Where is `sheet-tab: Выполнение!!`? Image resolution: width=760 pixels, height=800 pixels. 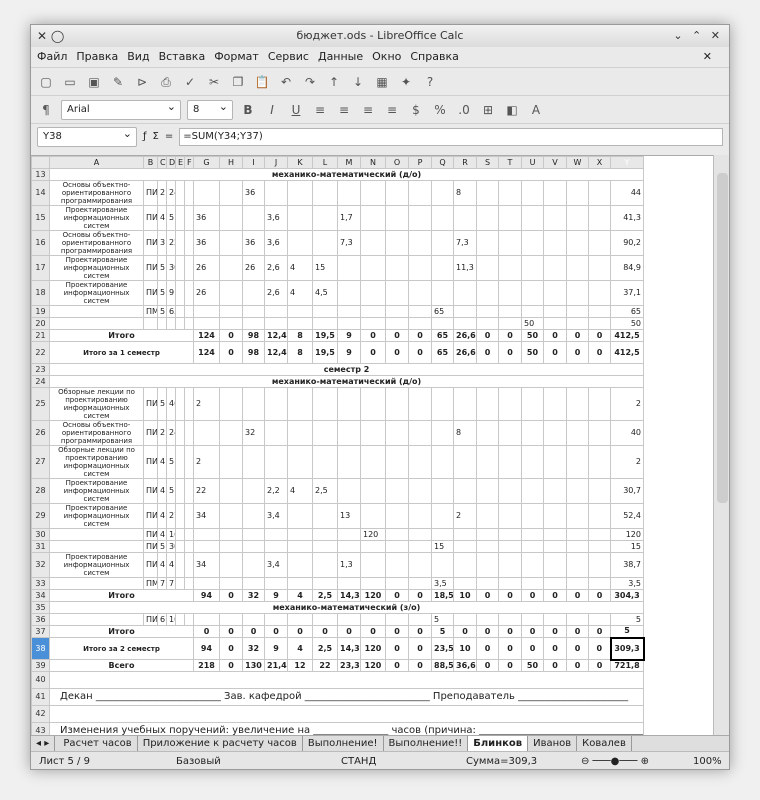
sheet-tab: Выполнение!! is located at coordinates (426, 743).